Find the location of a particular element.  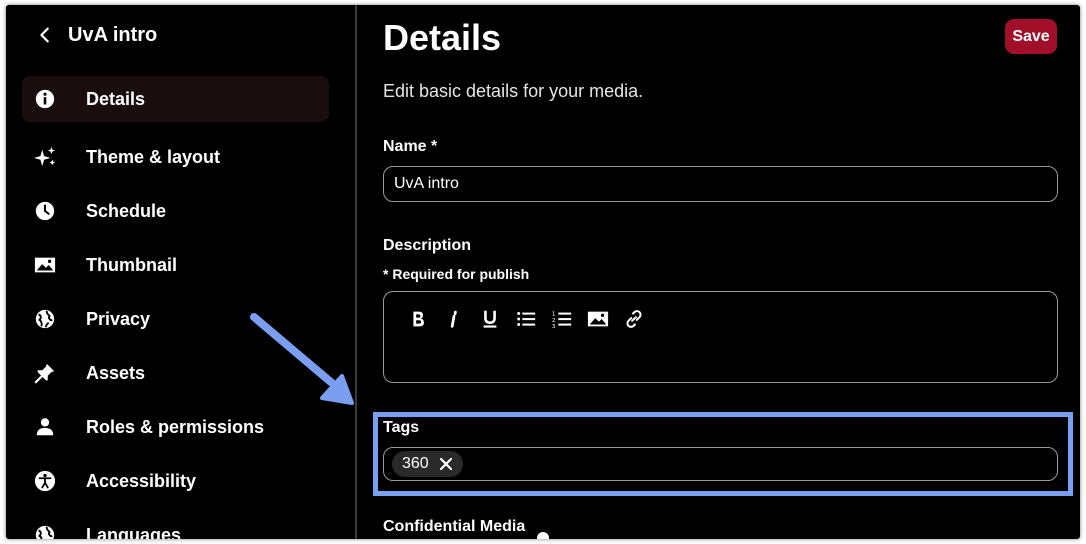

description-editor: 123 is located at coordinates (720, 337).